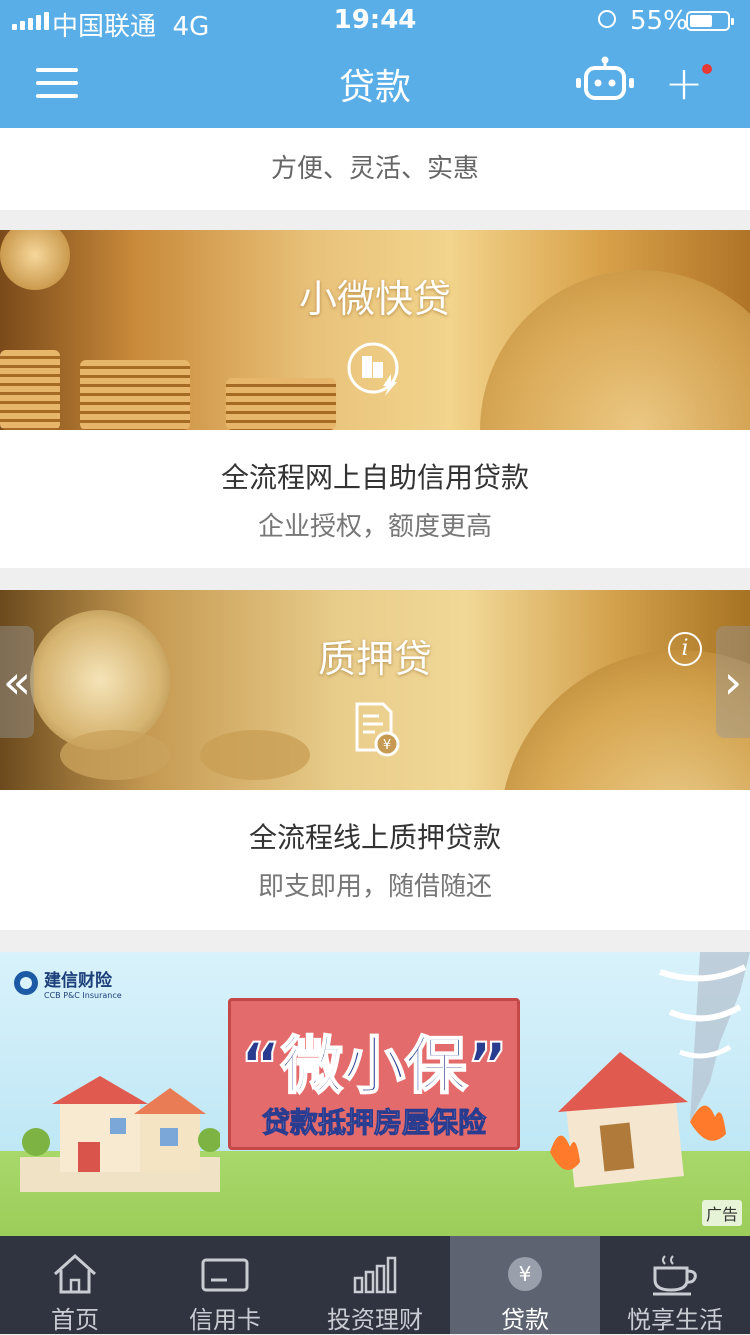 The height and width of the screenshot is (1335, 750). What do you see at coordinates (377, 729) in the screenshot?
I see `document-yuan-icon: ¥` at bounding box center [377, 729].